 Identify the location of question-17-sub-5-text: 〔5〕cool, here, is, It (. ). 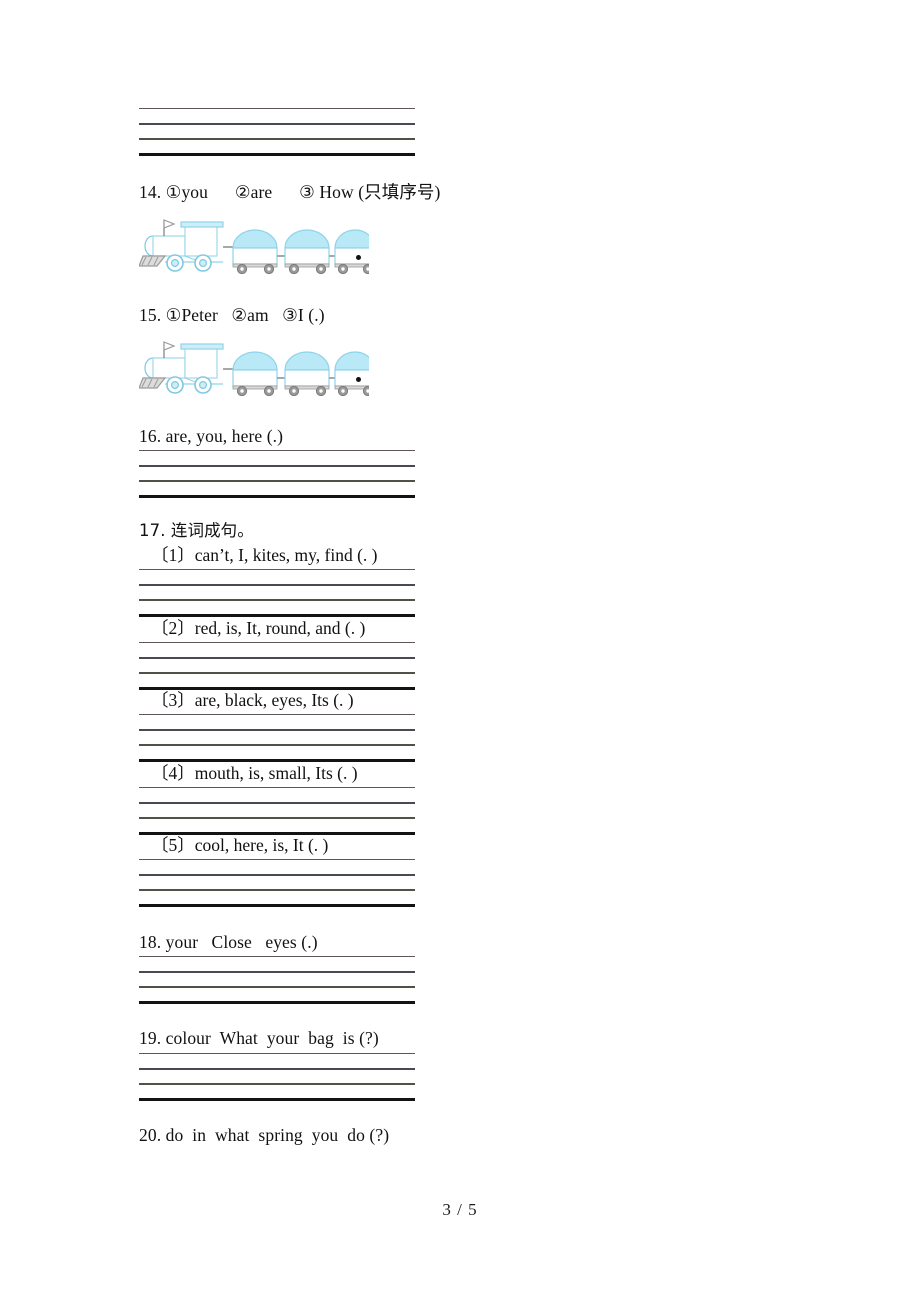
(240, 845).